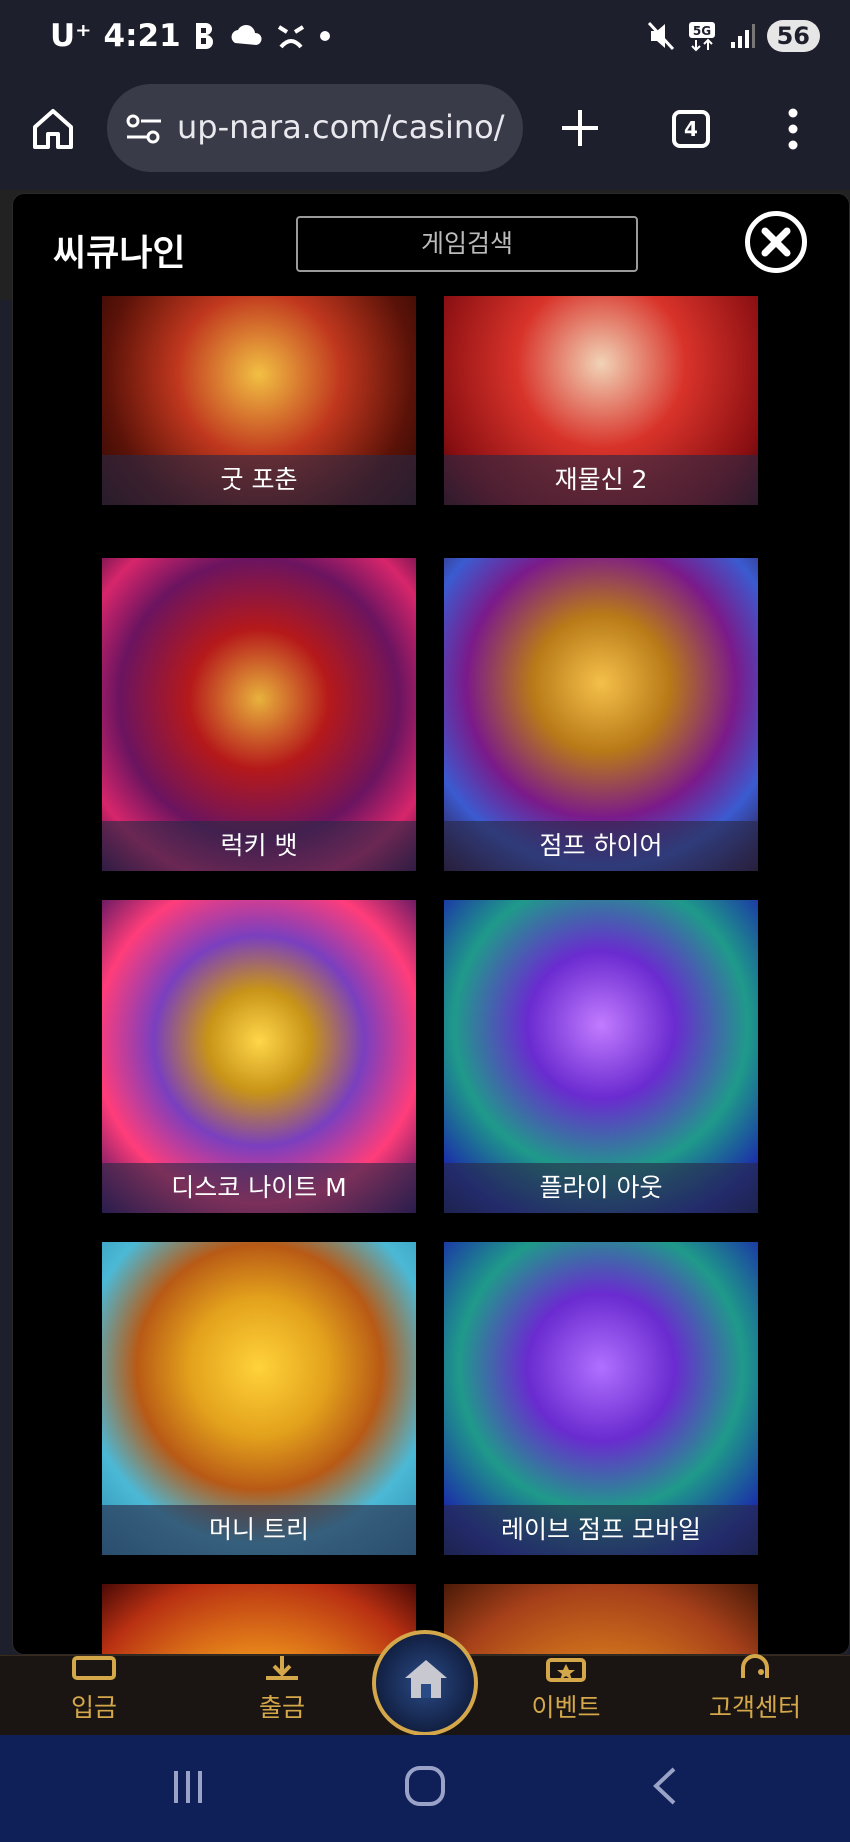  Describe the element at coordinates (601, 1188) in the screenshot. I see `game-label: 플라이 아웃` at that location.